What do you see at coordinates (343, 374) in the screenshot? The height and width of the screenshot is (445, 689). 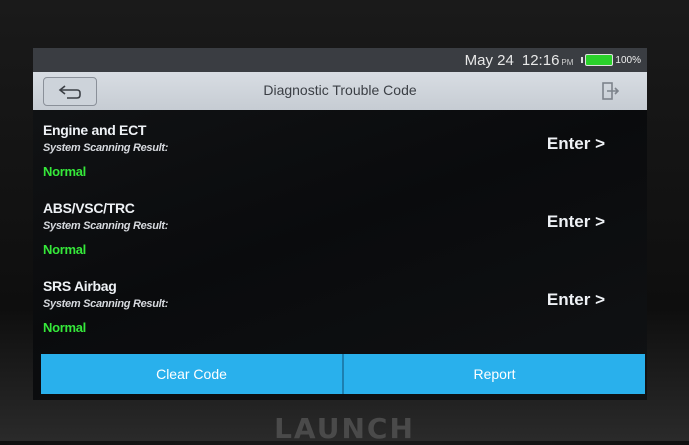 I see `footer-bar: Clear Code Report` at bounding box center [343, 374].